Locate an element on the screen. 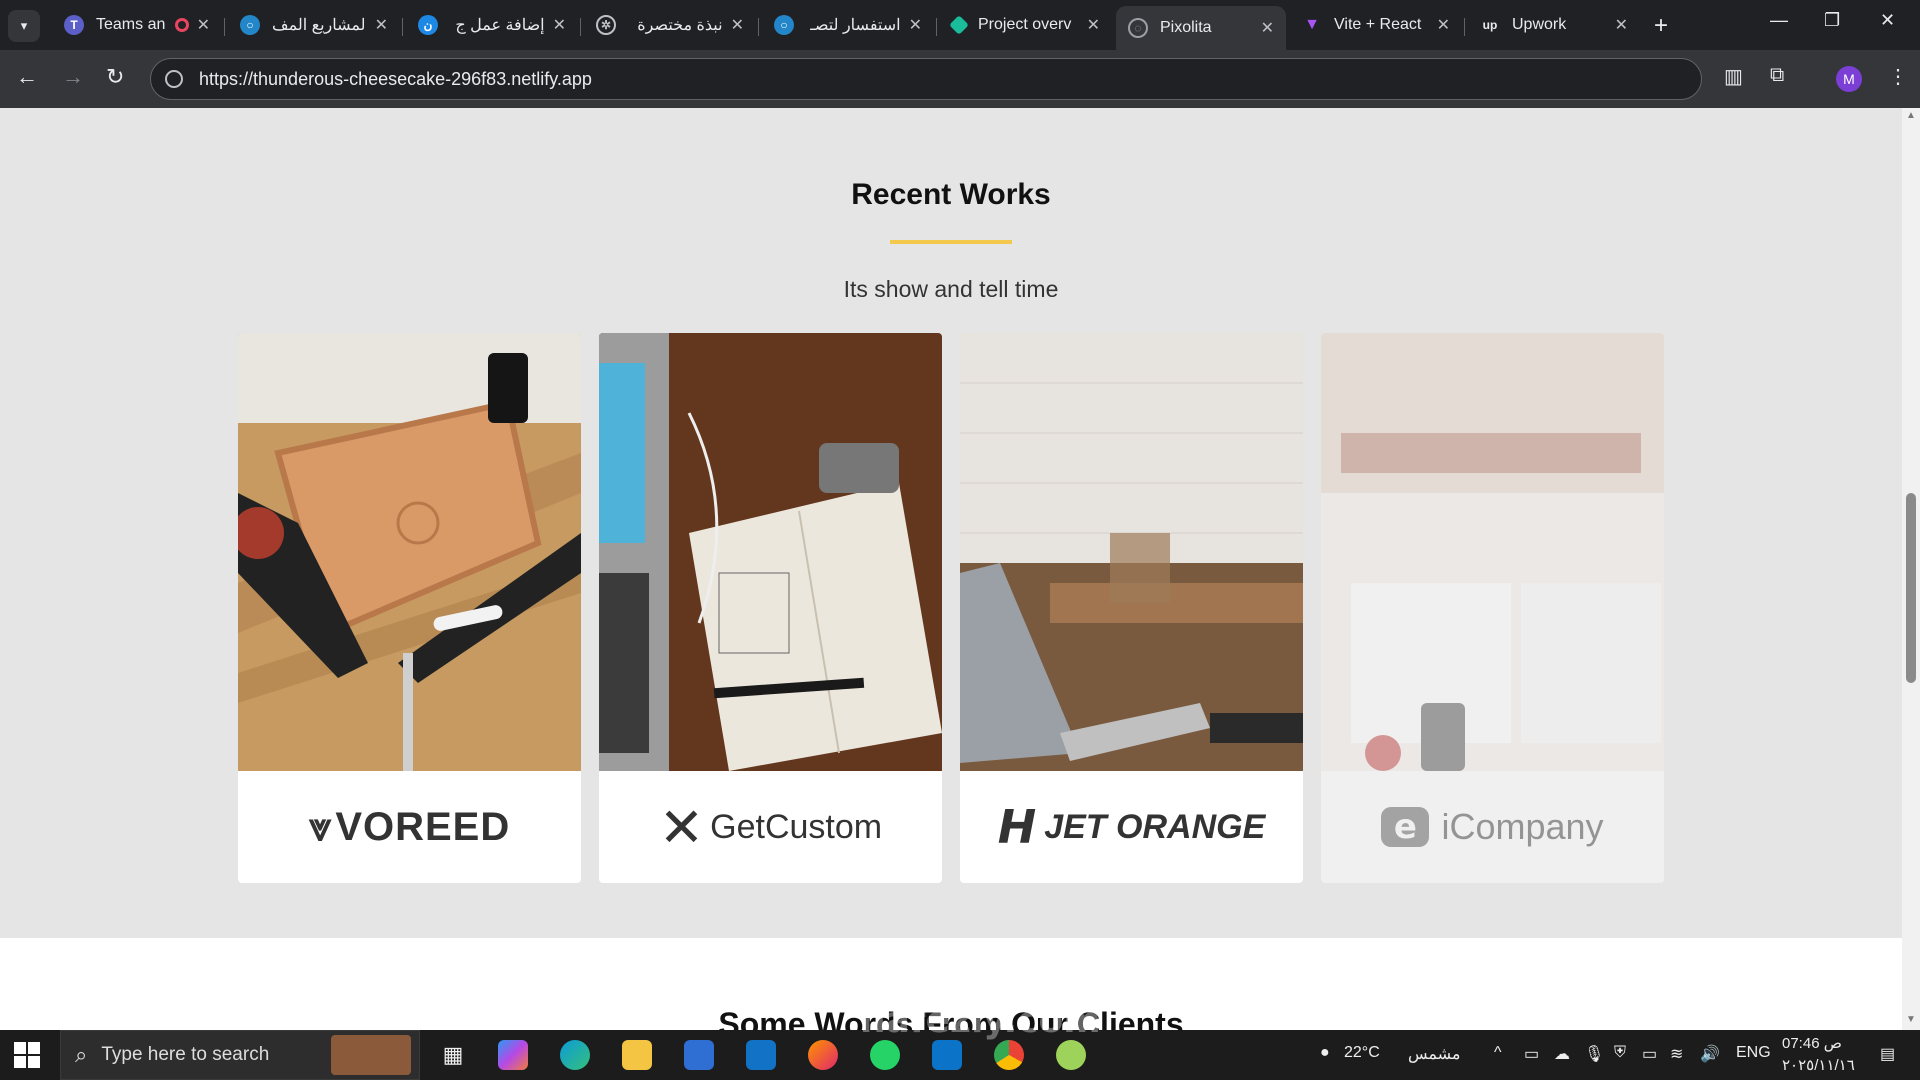  extensions-puzzle-icon: ⧉ is located at coordinates (1777, 75).